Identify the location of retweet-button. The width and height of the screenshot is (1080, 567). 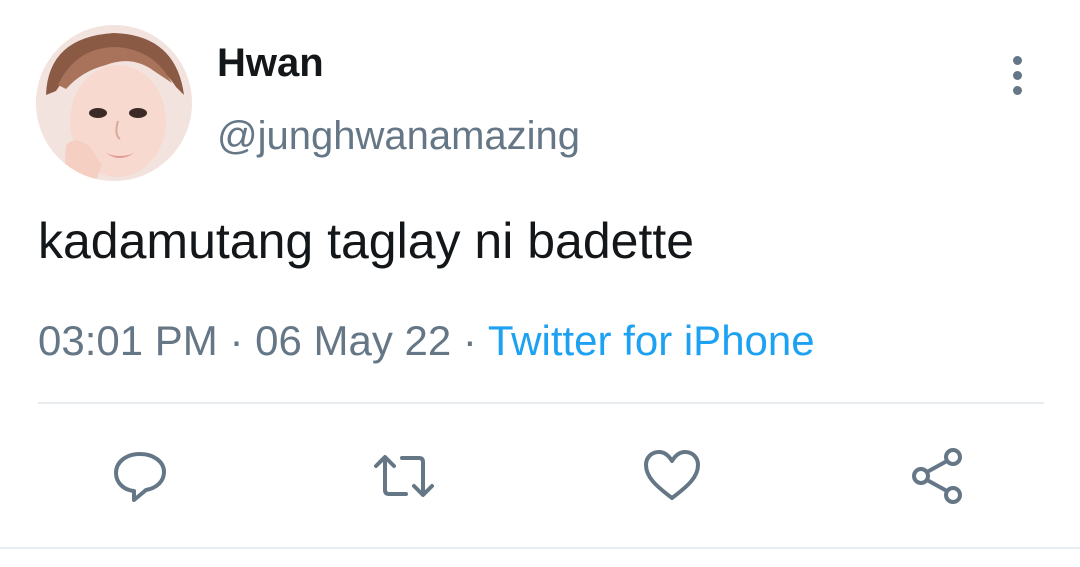
(404, 476).